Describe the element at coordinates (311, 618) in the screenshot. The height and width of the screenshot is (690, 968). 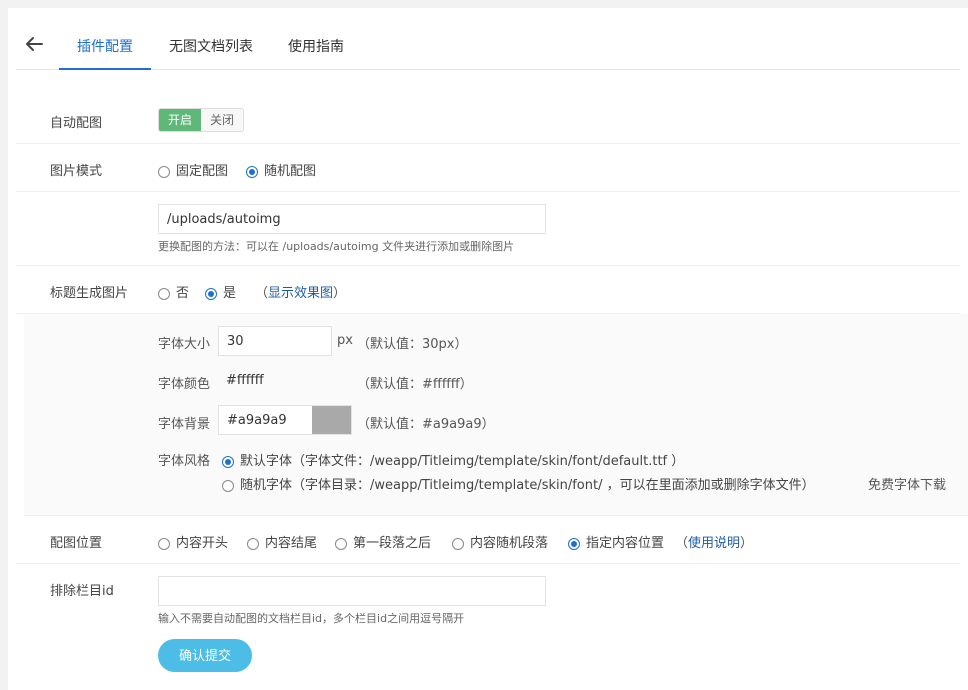
I see `exclude-hint: 输入不需要自动配图的文档栏目id，多个栏目id之间用逗号隔开` at that location.